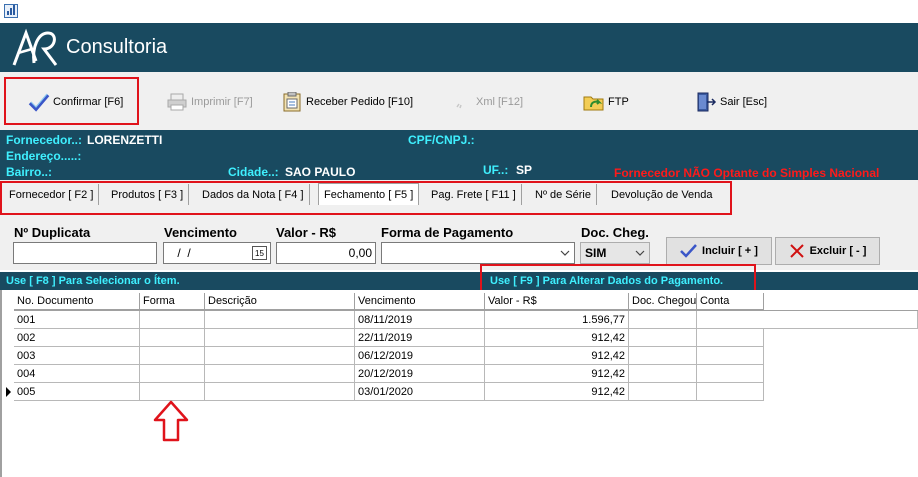 This screenshot has height=477, width=918. Describe the element at coordinates (487, 102) in the screenshot. I see `xml-button: Xml [F12]` at that location.